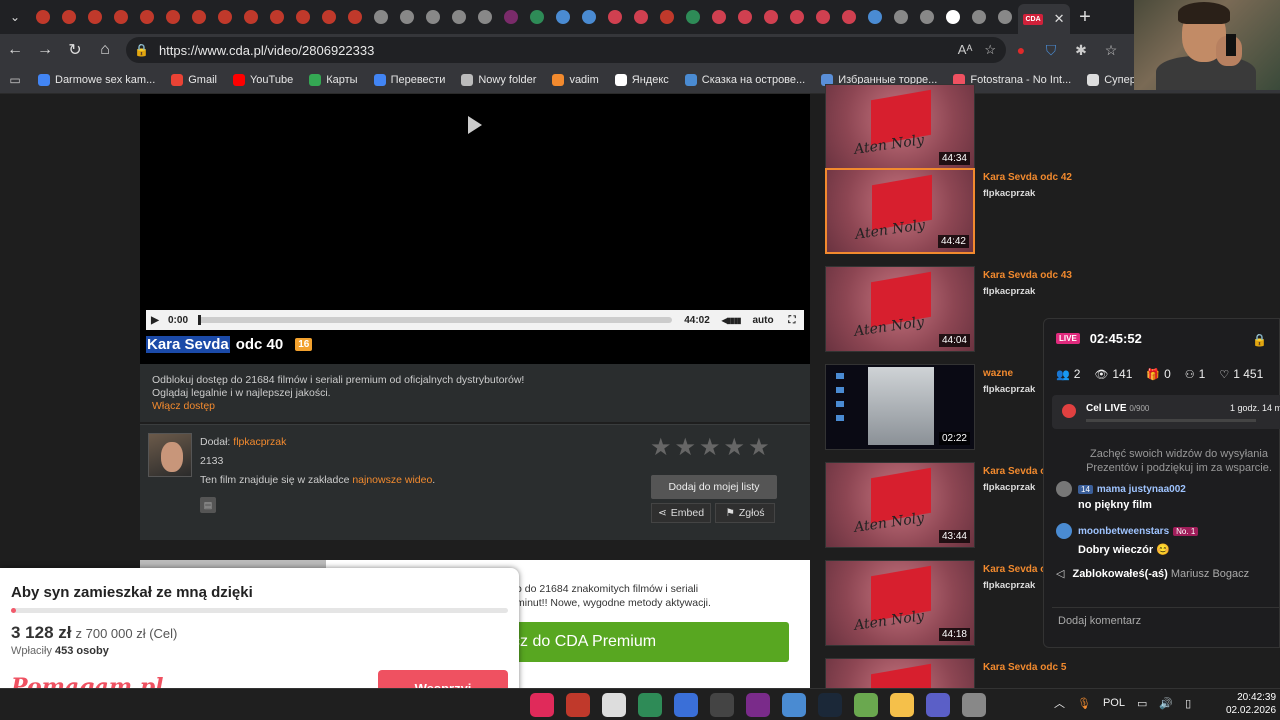  What do you see at coordinates (745, 513) in the screenshot?
I see `report-button: ⚑ Zgłoś` at bounding box center [745, 513].